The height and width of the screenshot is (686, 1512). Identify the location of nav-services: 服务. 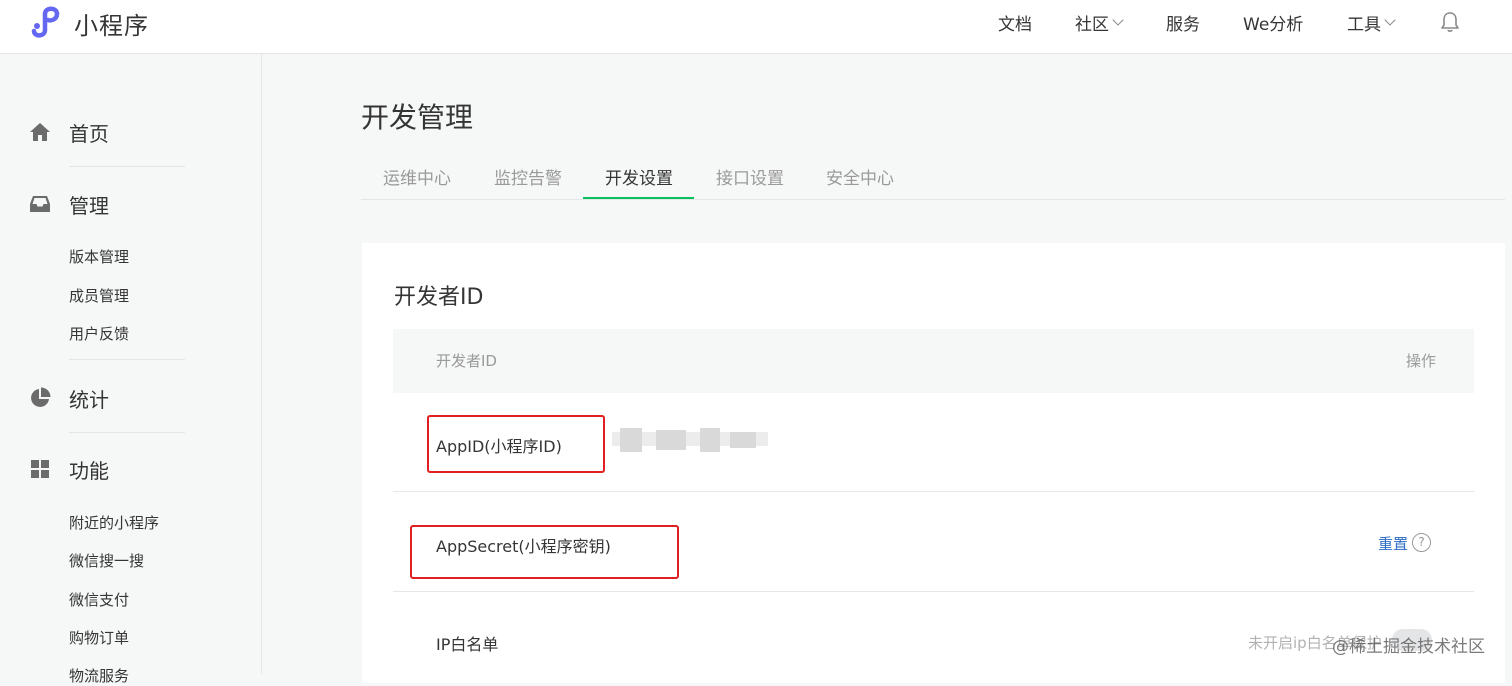
(1183, 22).